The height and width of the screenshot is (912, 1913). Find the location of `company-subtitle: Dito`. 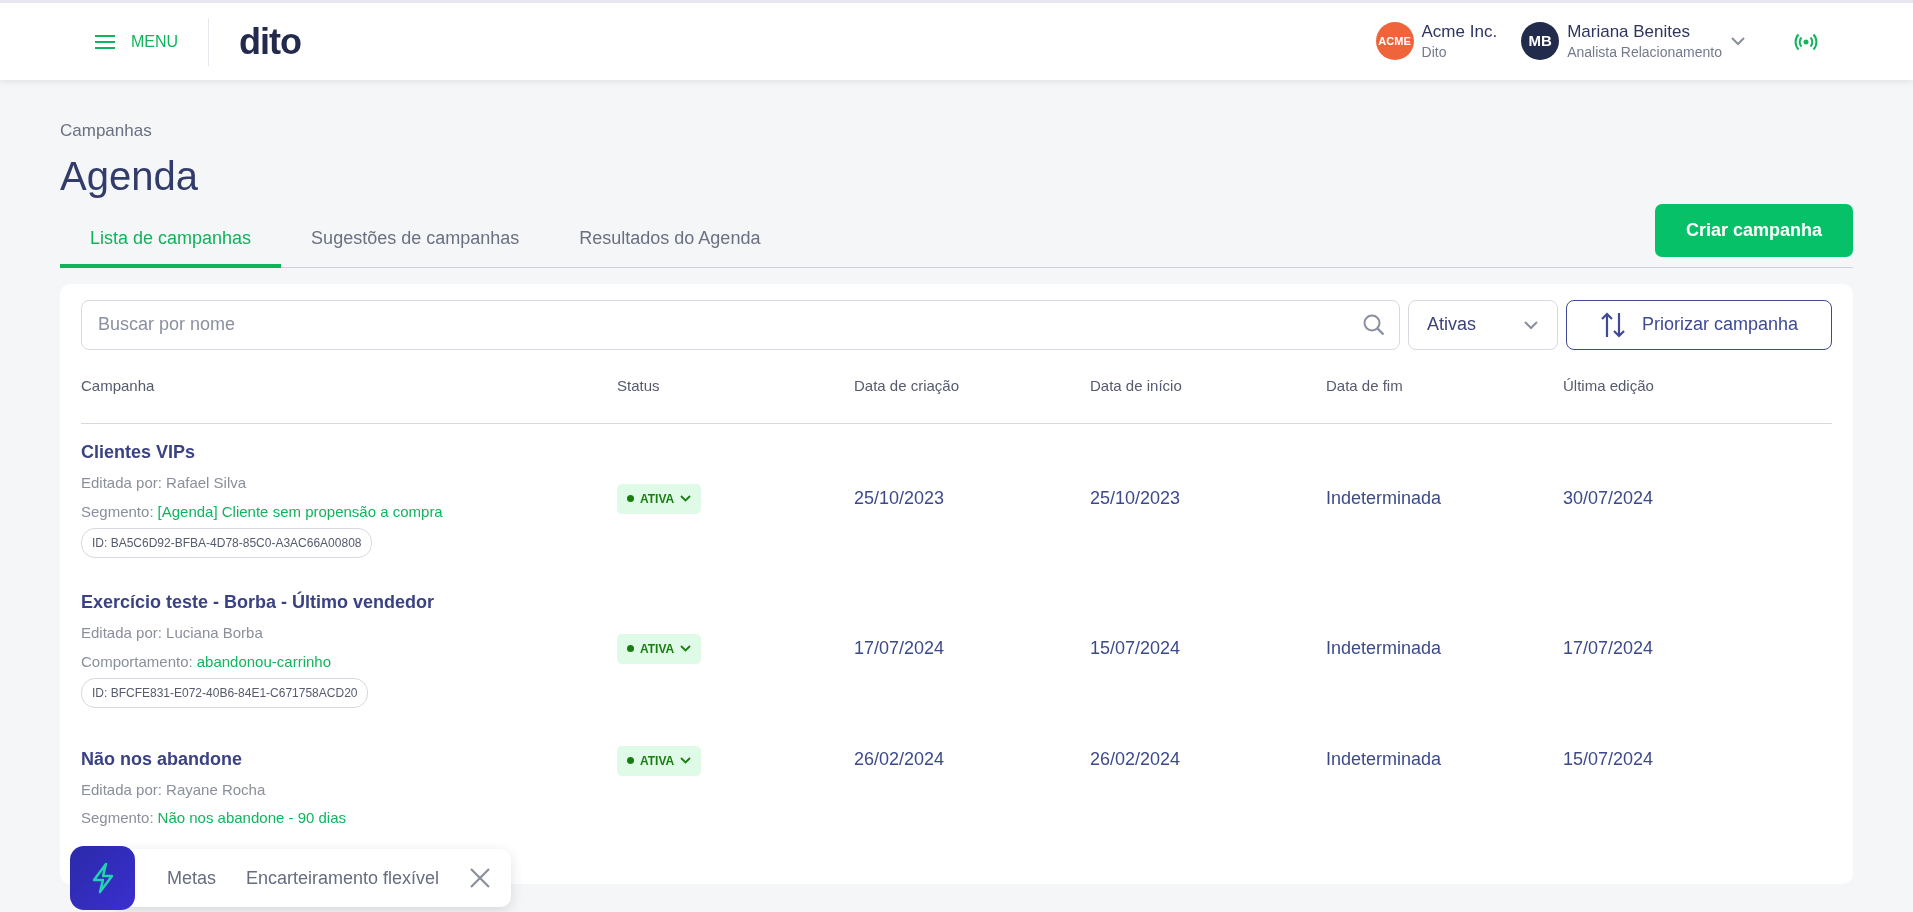

company-subtitle: Dito is located at coordinates (1434, 51).